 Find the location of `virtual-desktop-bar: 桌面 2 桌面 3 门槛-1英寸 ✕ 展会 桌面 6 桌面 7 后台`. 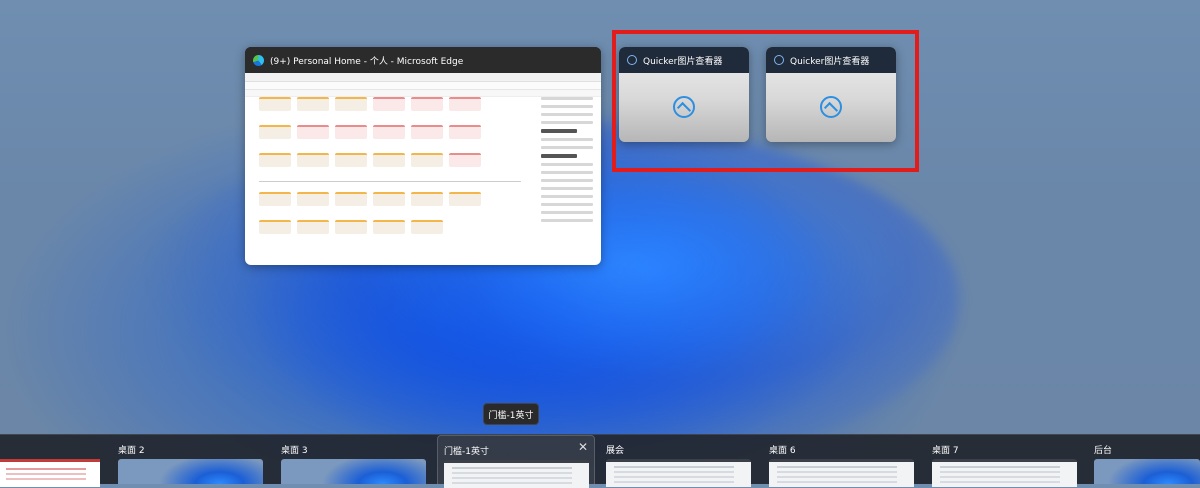

virtual-desktop-bar: 桌面 2 桌面 3 门槛-1英寸 ✕ 展会 桌面 6 桌面 7 后台 is located at coordinates (600, 461).